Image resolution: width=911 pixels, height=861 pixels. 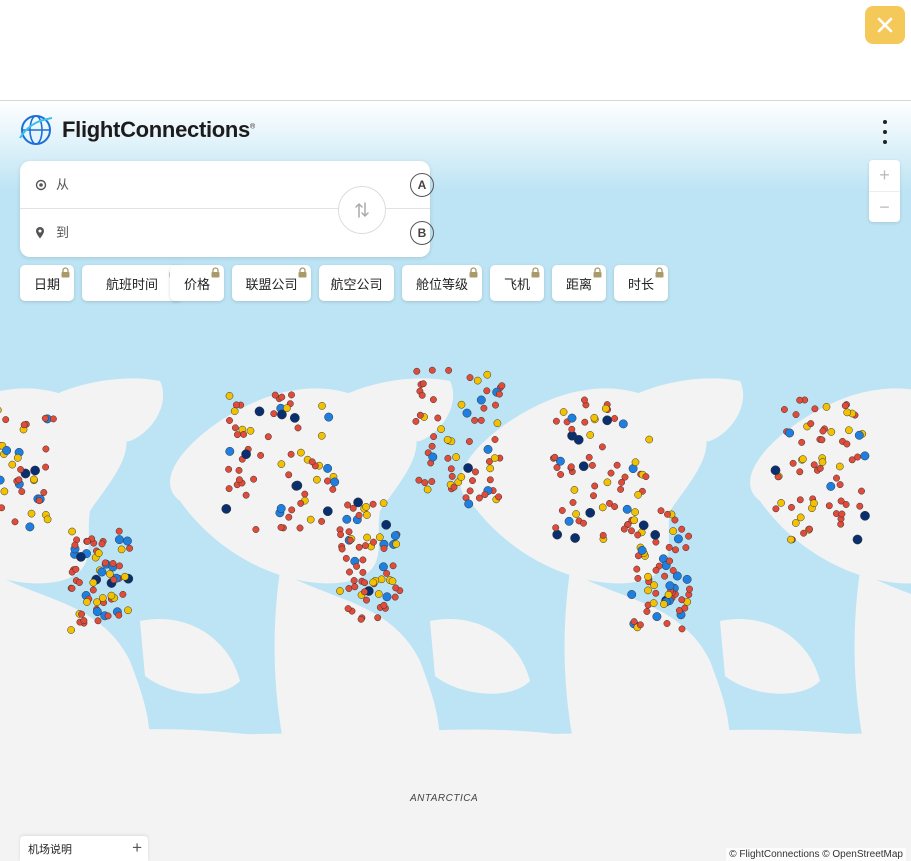 What do you see at coordinates (132, 283) in the screenshot?
I see `filter-flight-time: 航班时间` at bounding box center [132, 283].